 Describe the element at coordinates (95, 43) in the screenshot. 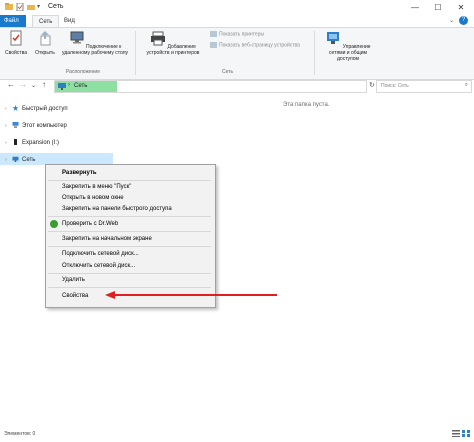

I see `remote-desktop-button: Подключение к удаленному рабочему столу` at that location.